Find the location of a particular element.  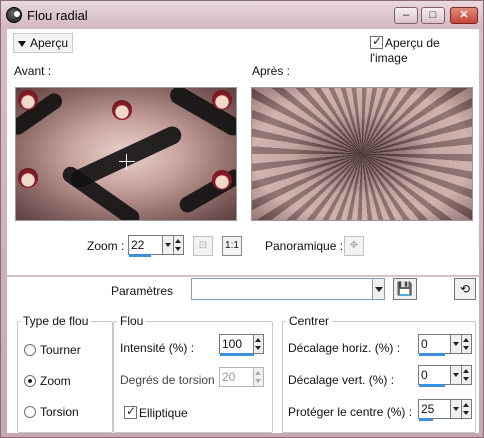

protect-center-slider-bar is located at coordinates (426, 419).